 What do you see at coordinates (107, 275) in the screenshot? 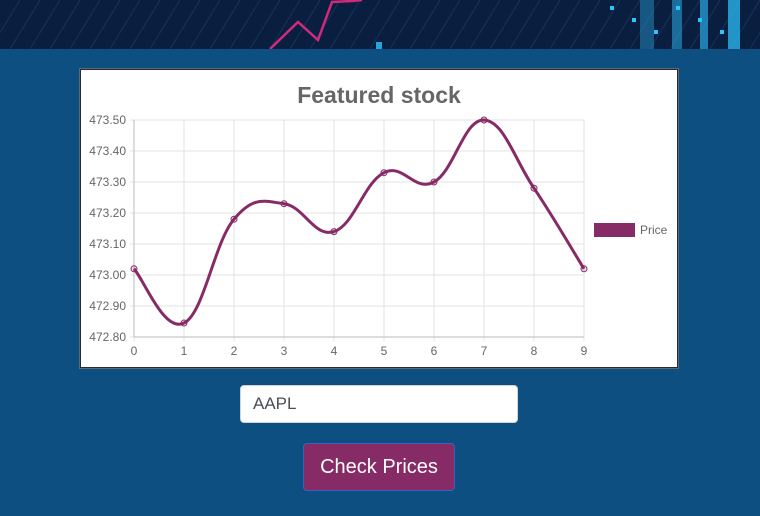
I see `y-tick-label: 473.00` at bounding box center [107, 275].